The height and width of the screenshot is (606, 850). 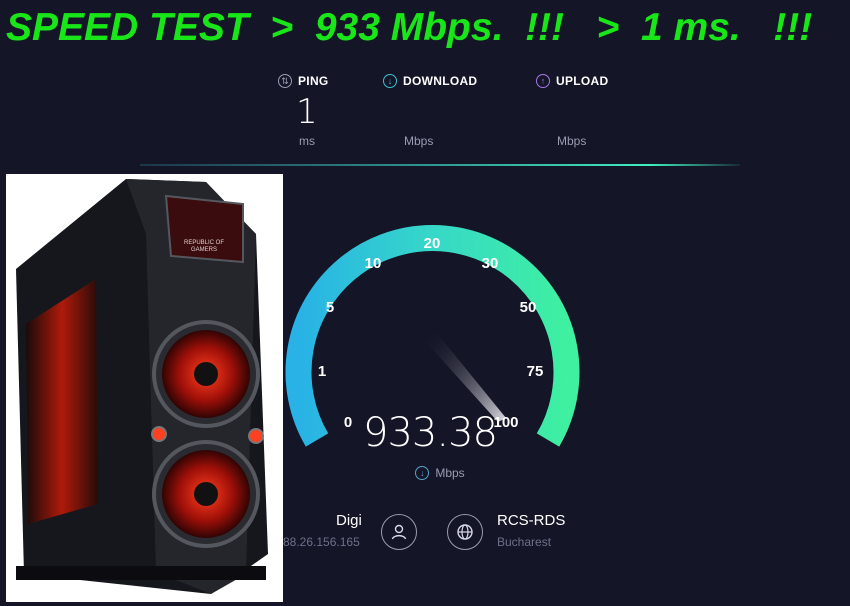 What do you see at coordinates (524, 542) in the screenshot?
I see `server-location: Bucharest` at bounding box center [524, 542].